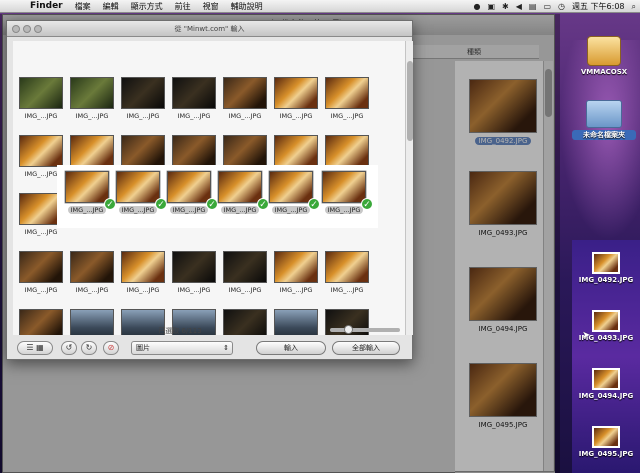  Describe the element at coordinates (604, 135) in the screenshot. I see `folder-label: 未命名檔案夾` at that location.